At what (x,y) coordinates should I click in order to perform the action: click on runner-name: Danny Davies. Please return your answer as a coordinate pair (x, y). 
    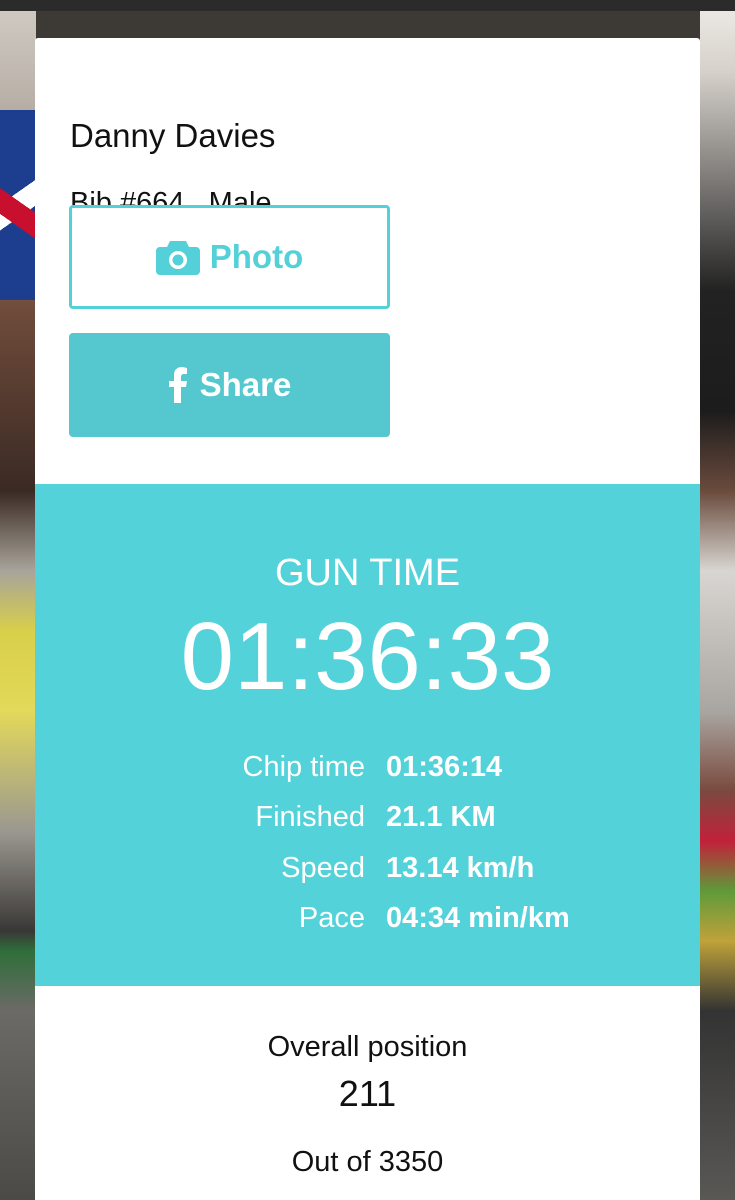
    Looking at the image, I should click on (173, 135).